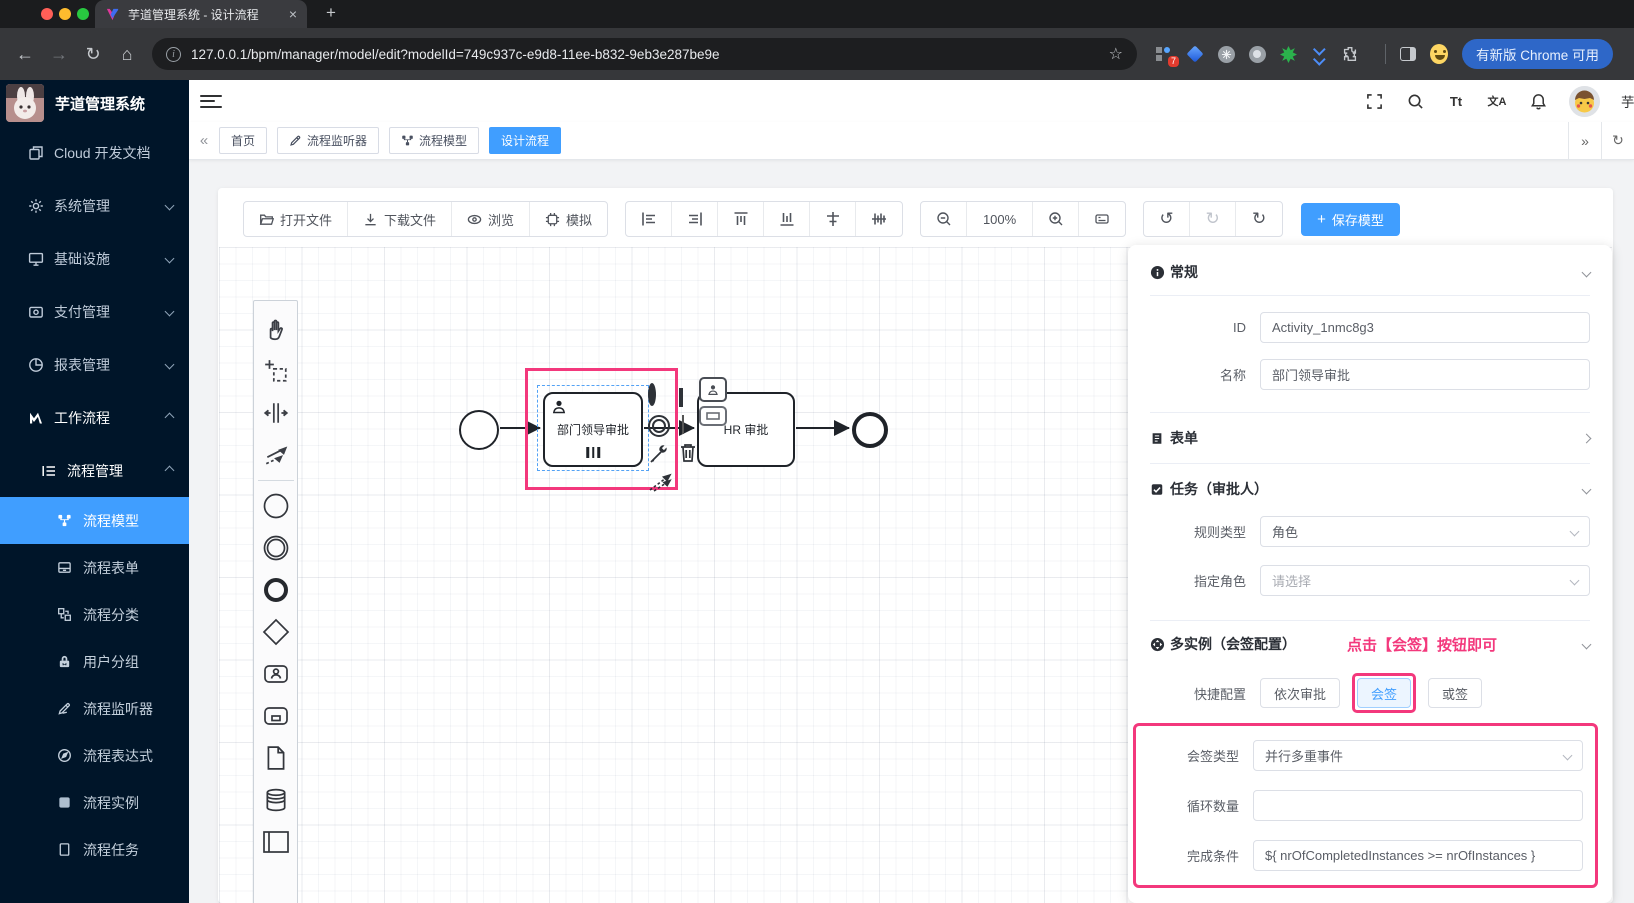 Image resolution: width=1634 pixels, height=903 pixels. Describe the element at coordinates (1584, 140) in the screenshot. I see `tags-expand-icon: »` at that location.